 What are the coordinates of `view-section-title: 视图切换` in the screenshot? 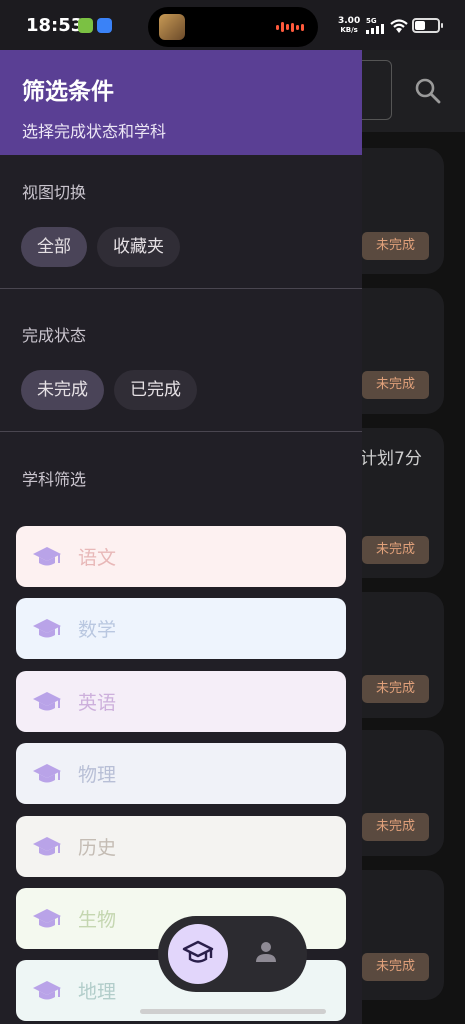 It's located at (54, 192).